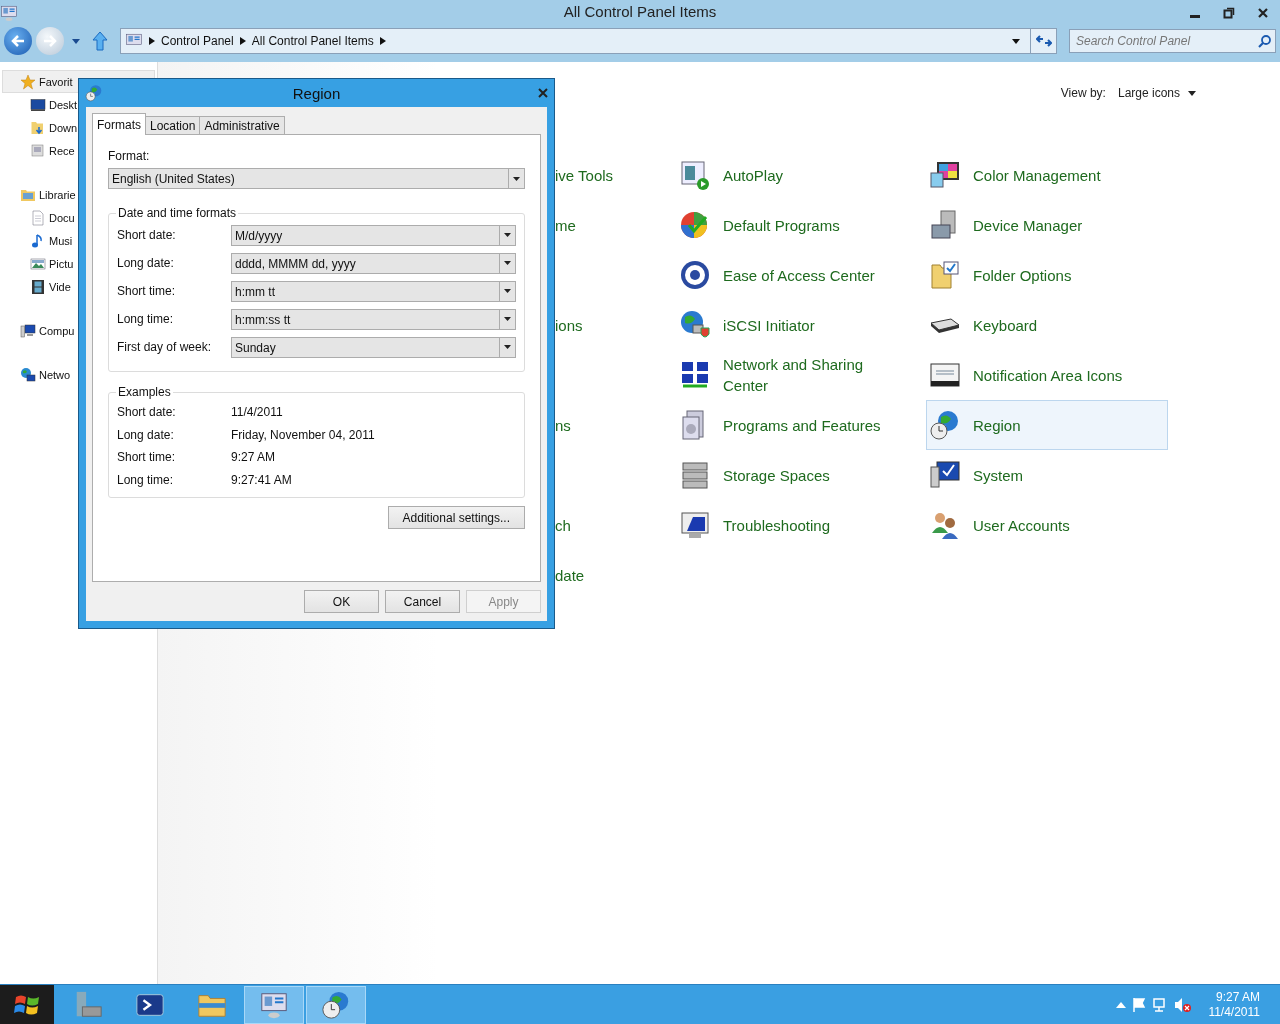  Describe the element at coordinates (144, 392) in the screenshot. I see `group-title: Examples` at that location.